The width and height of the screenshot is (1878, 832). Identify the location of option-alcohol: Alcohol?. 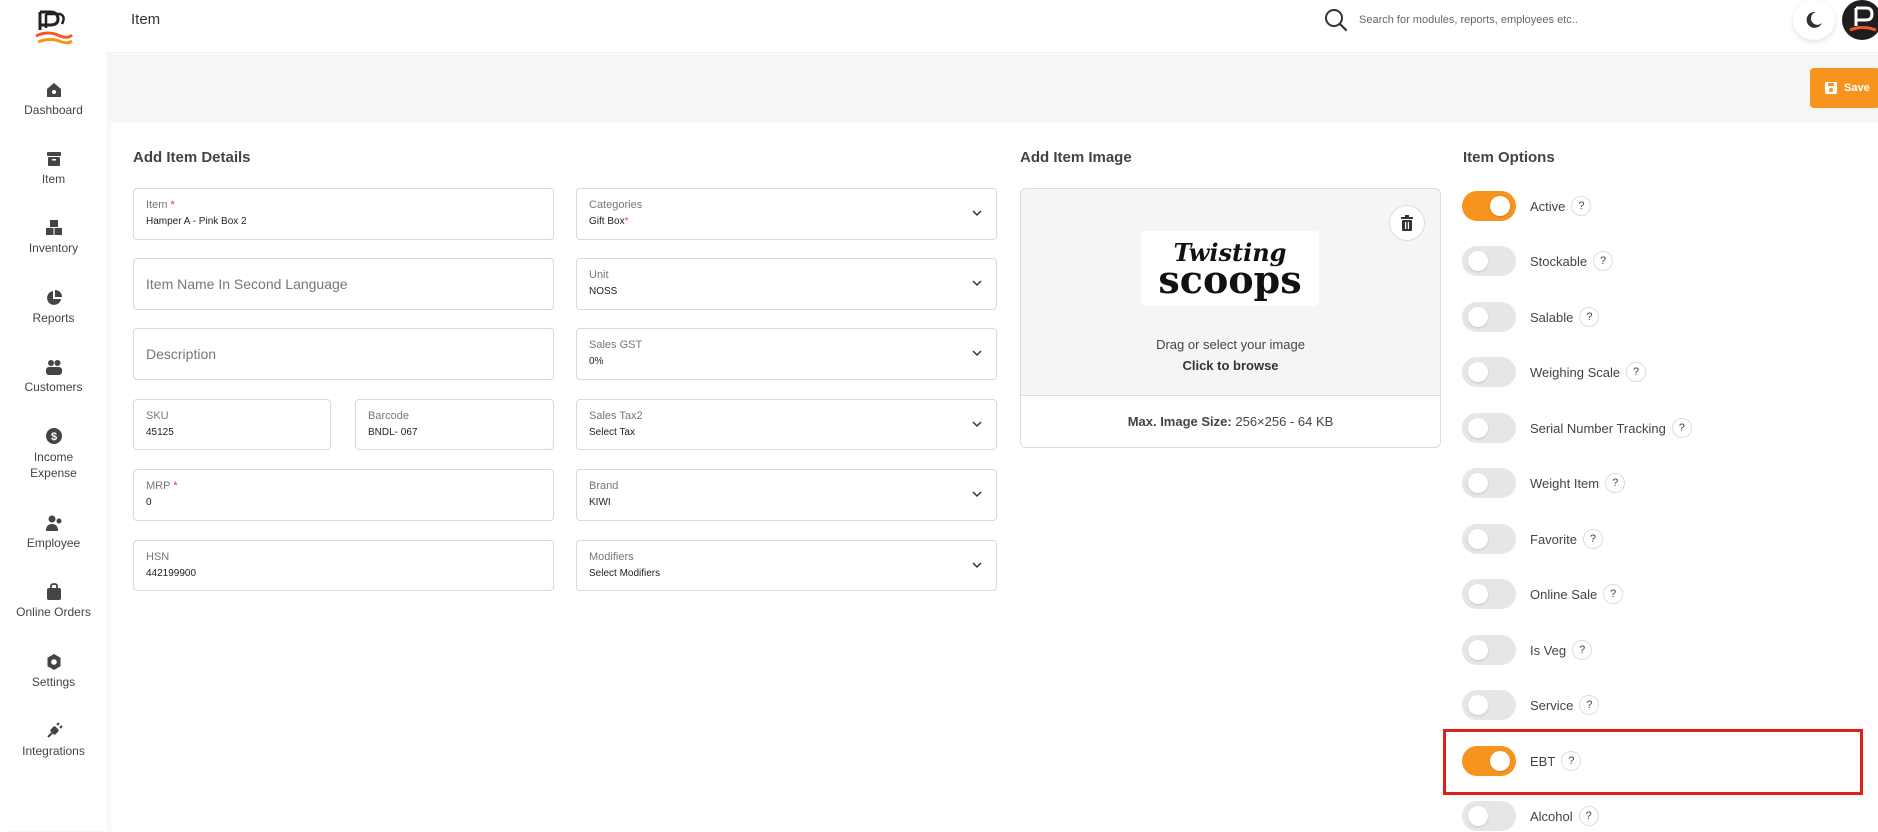
(1530, 816).